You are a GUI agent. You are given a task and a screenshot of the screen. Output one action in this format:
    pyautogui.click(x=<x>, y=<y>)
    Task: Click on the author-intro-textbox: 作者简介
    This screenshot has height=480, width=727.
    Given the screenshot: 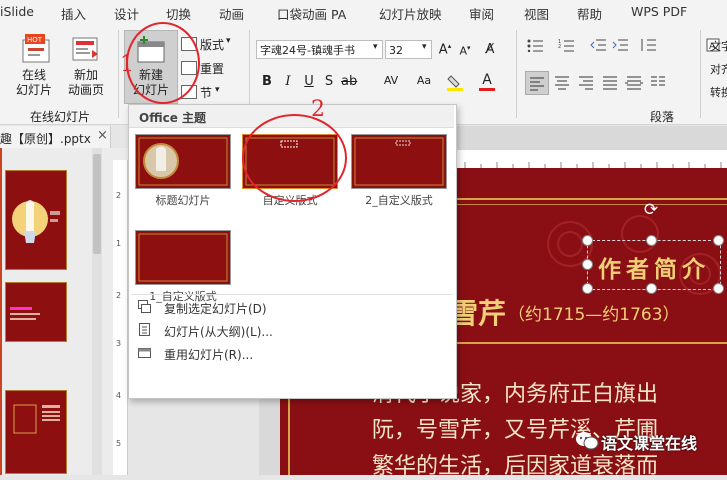 What is the action you would take?
    pyautogui.click(x=654, y=265)
    